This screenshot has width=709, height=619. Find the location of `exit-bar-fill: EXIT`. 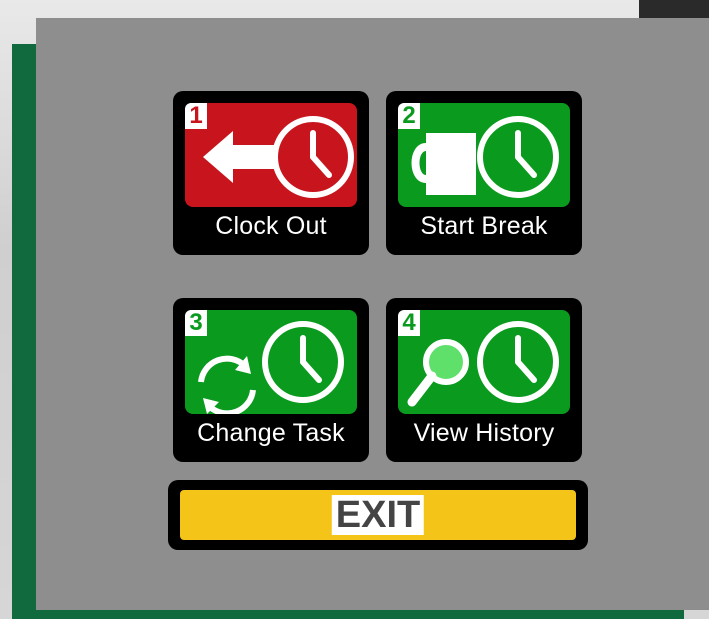

exit-bar-fill: EXIT is located at coordinates (378, 515).